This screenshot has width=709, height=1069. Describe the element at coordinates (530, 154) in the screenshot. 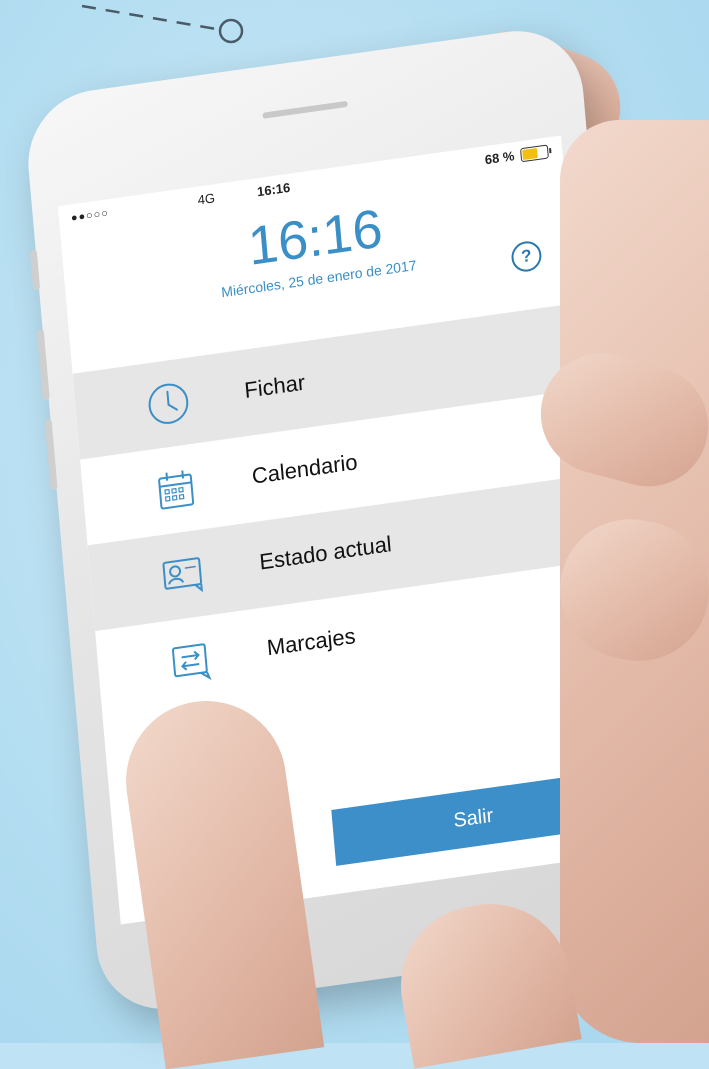

I see `battery-fill` at that location.